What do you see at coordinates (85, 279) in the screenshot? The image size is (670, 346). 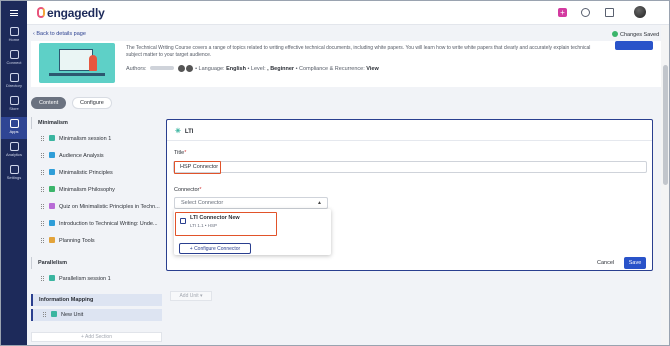 I see `list-item-label: Parallelism session 1` at bounding box center [85, 279].